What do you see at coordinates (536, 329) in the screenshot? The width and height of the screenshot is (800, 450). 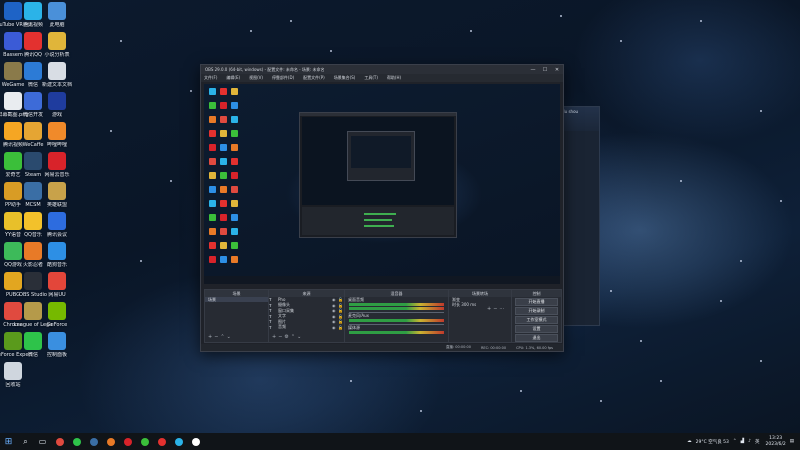 I see `settings-button: 设置` at bounding box center [536, 329].